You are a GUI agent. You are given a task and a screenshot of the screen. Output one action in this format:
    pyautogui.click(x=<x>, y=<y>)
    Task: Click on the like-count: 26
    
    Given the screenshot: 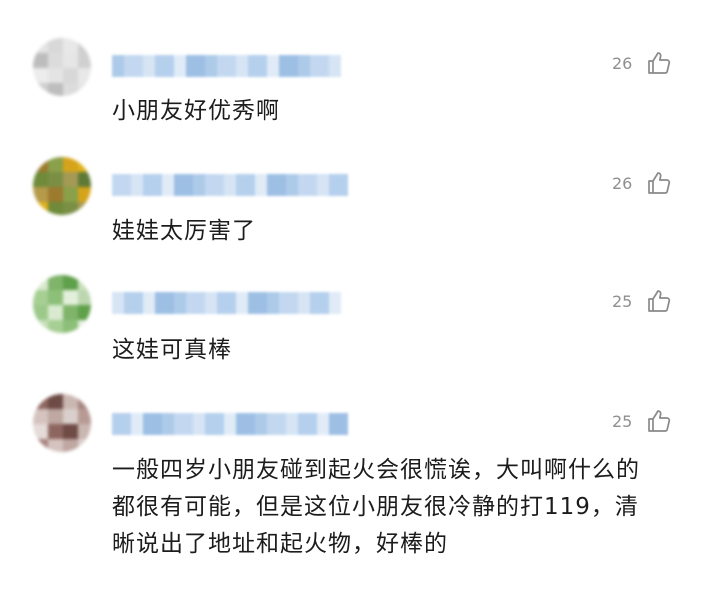 What is the action you would take?
    pyautogui.click(x=622, y=63)
    